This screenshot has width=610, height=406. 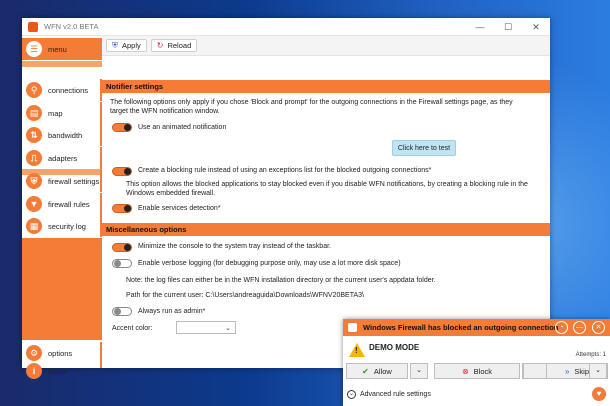 What do you see at coordinates (62, 289) in the screenshot?
I see `sidebar-filler` at bounding box center [62, 289].